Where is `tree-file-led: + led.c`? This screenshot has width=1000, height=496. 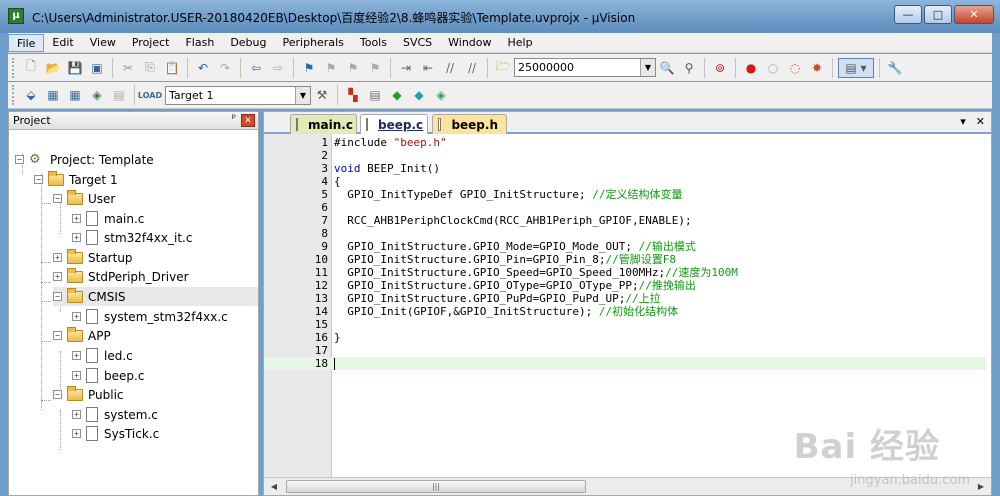
tree-file-led: + led.c is located at coordinates (102, 355).